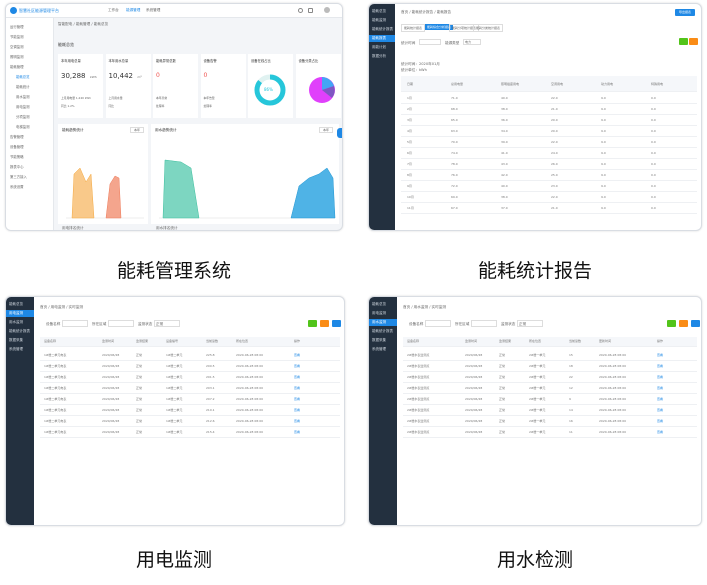 The width and height of the screenshot is (707, 585). I want to click on sidebar-item: 能耗报表, so click(382, 38).